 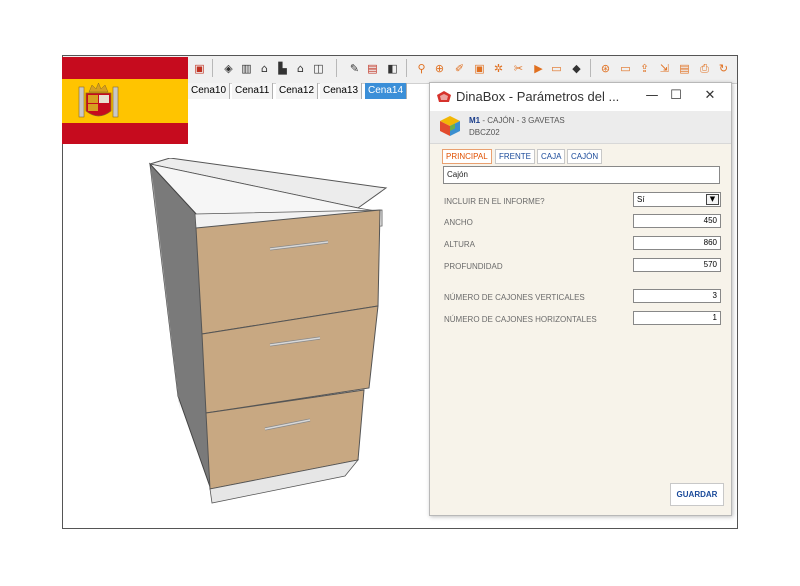 I want to click on spain-flag-image, so click(x=125, y=100).